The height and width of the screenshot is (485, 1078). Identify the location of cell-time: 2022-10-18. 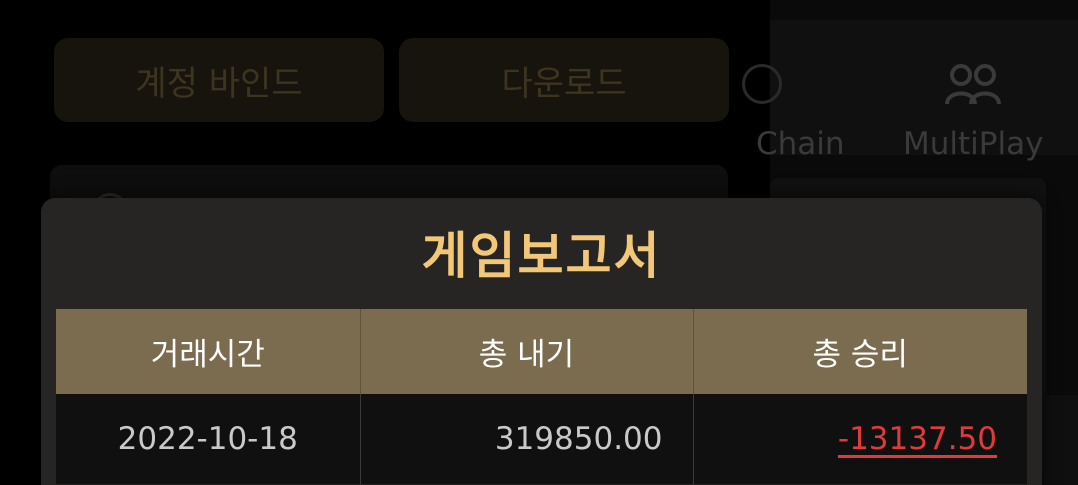
(208, 439).